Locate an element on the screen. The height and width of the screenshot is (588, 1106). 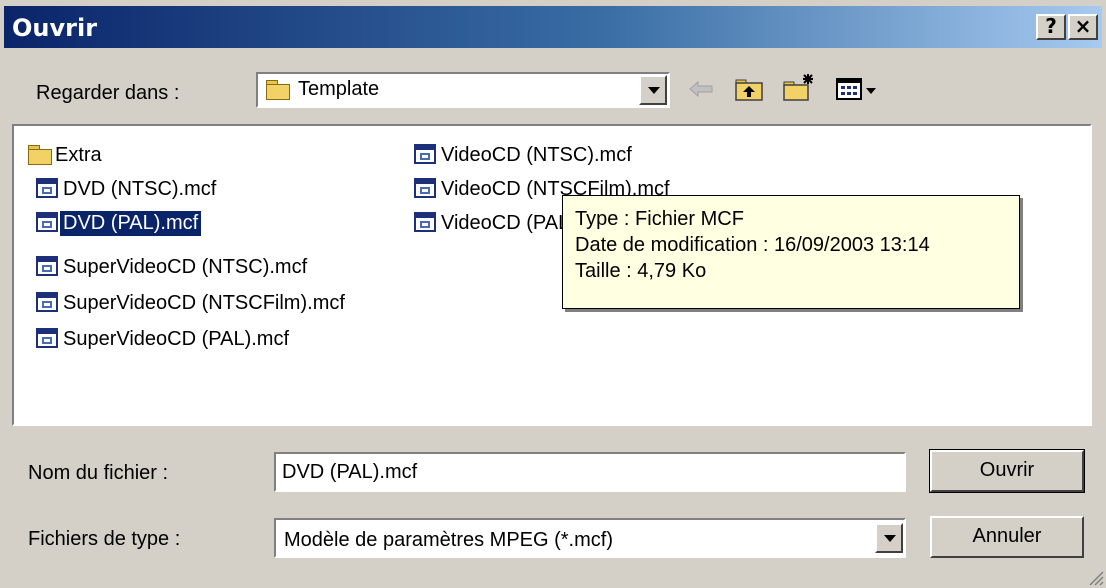
open-button: Ouvrir is located at coordinates (1007, 471).